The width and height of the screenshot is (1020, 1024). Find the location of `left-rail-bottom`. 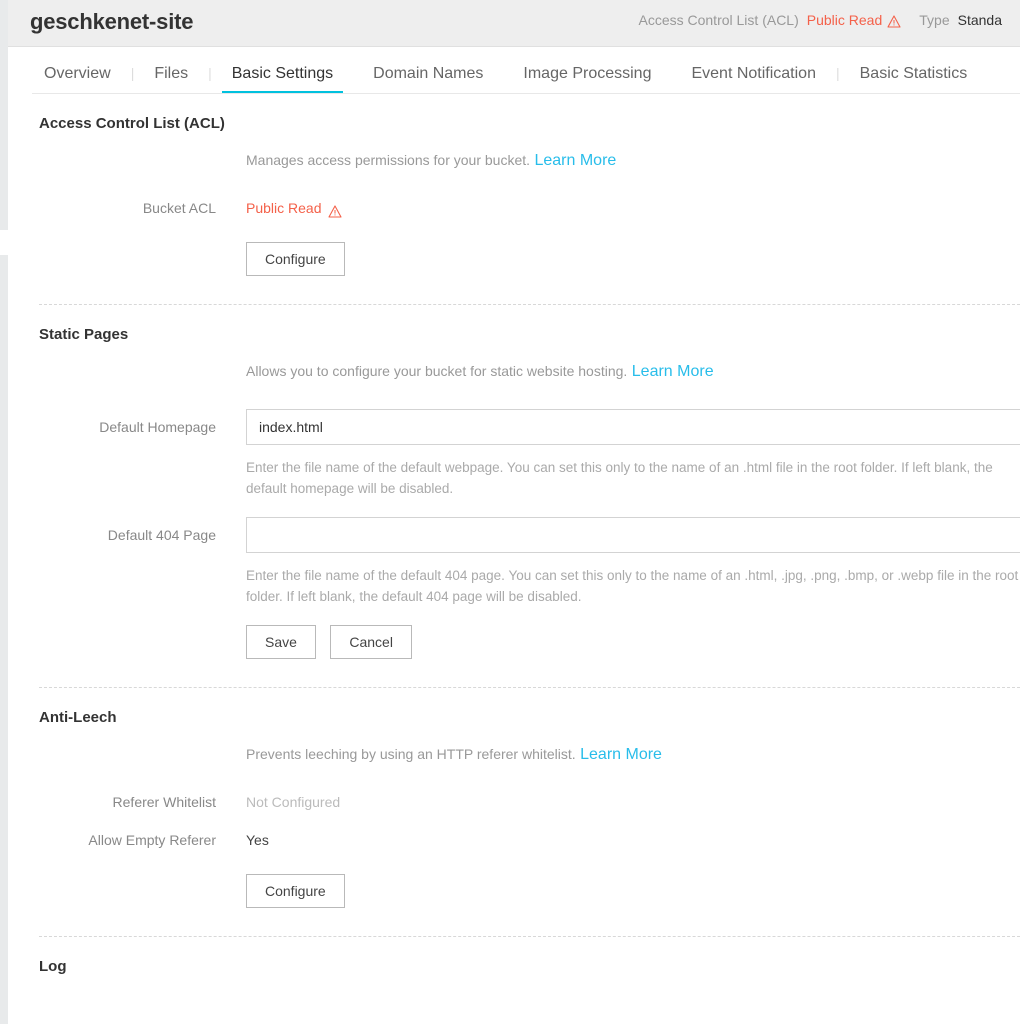

left-rail-bottom is located at coordinates (4, 639).